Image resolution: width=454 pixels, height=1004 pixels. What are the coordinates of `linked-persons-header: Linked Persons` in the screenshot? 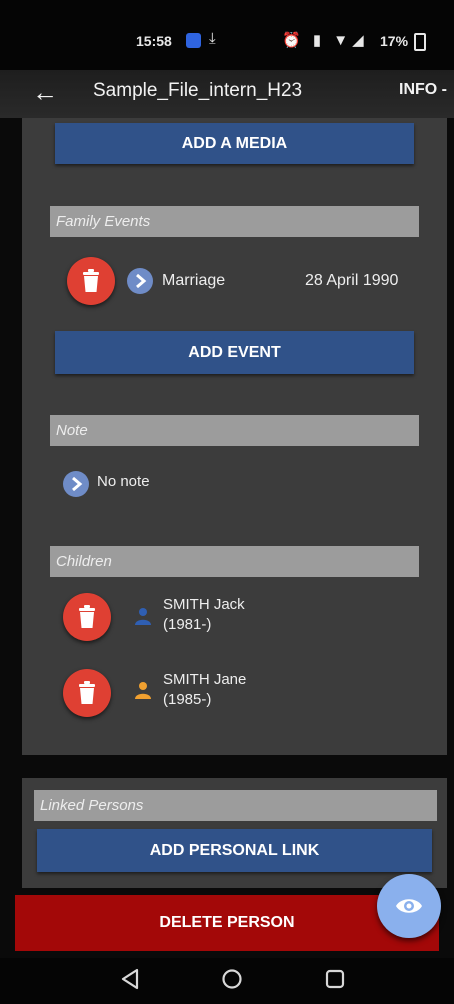 It's located at (235, 805).